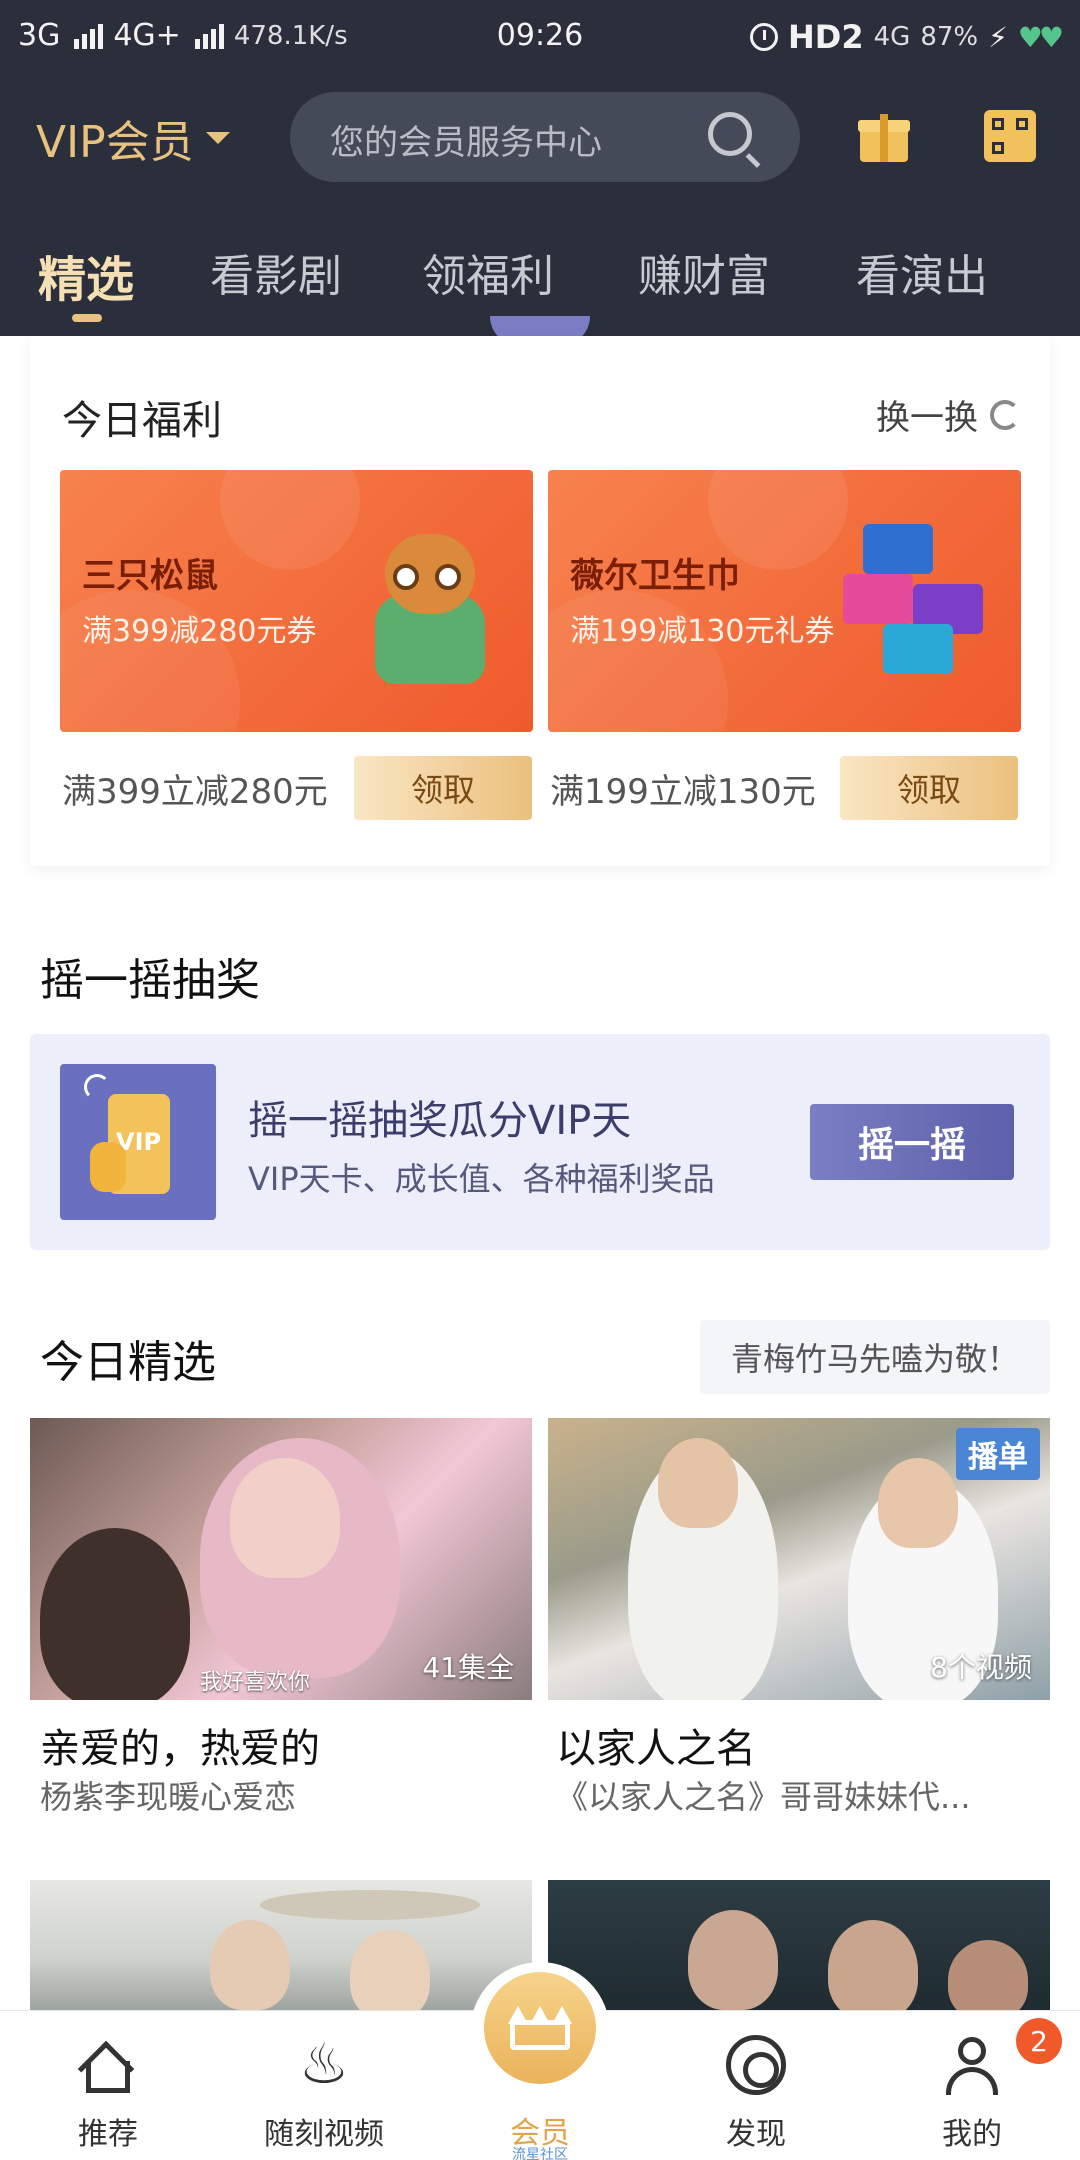  I want to click on charging-icon: ⚡, so click(998, 37).